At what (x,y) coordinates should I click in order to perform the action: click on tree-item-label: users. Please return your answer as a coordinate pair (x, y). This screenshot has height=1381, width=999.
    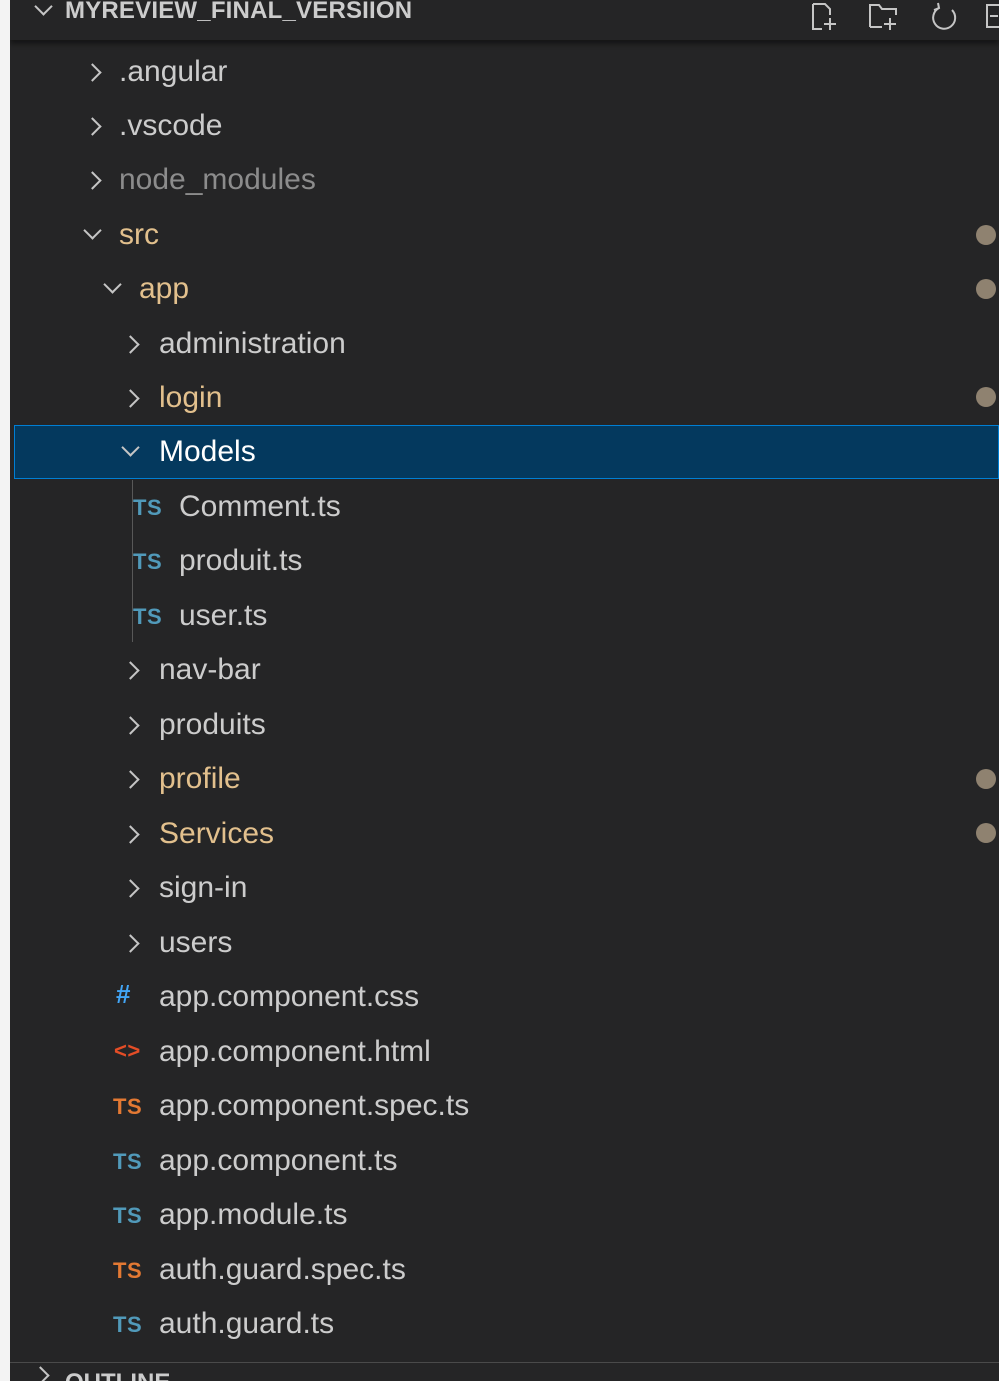
    Looking at the image, I should click on (196, 942).